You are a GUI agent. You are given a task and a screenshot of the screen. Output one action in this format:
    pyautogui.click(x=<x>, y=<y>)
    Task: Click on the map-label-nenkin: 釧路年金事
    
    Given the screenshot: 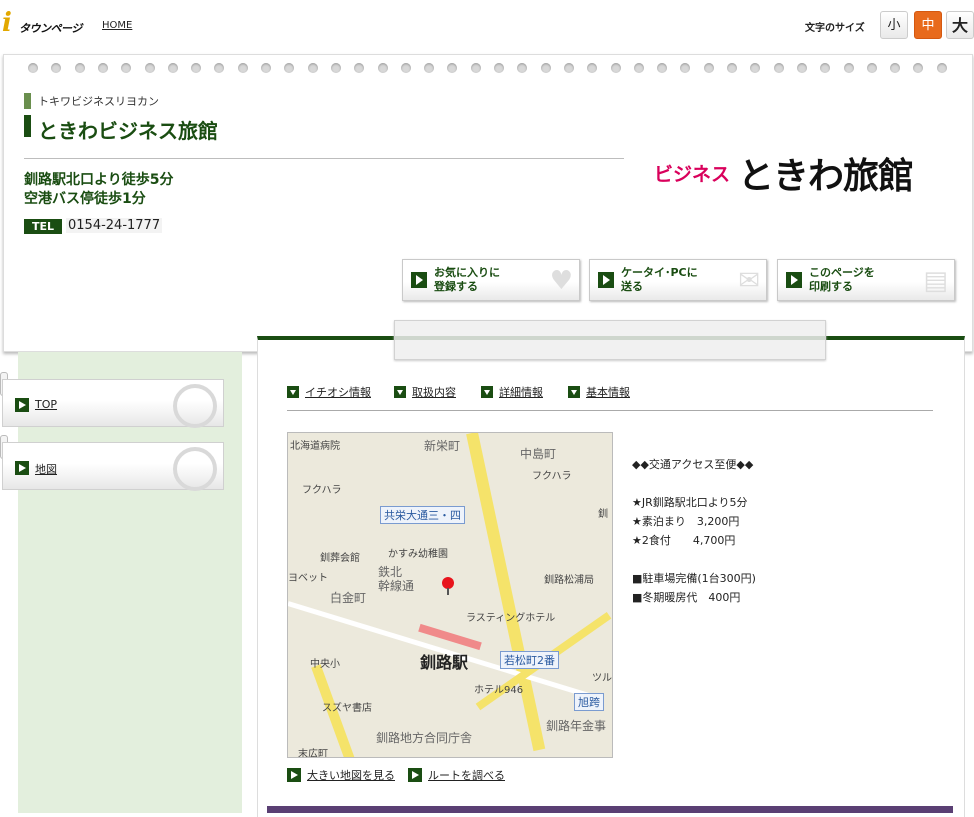 What is the action you would take?
    pyautogui.click(x=576, y=726)
    